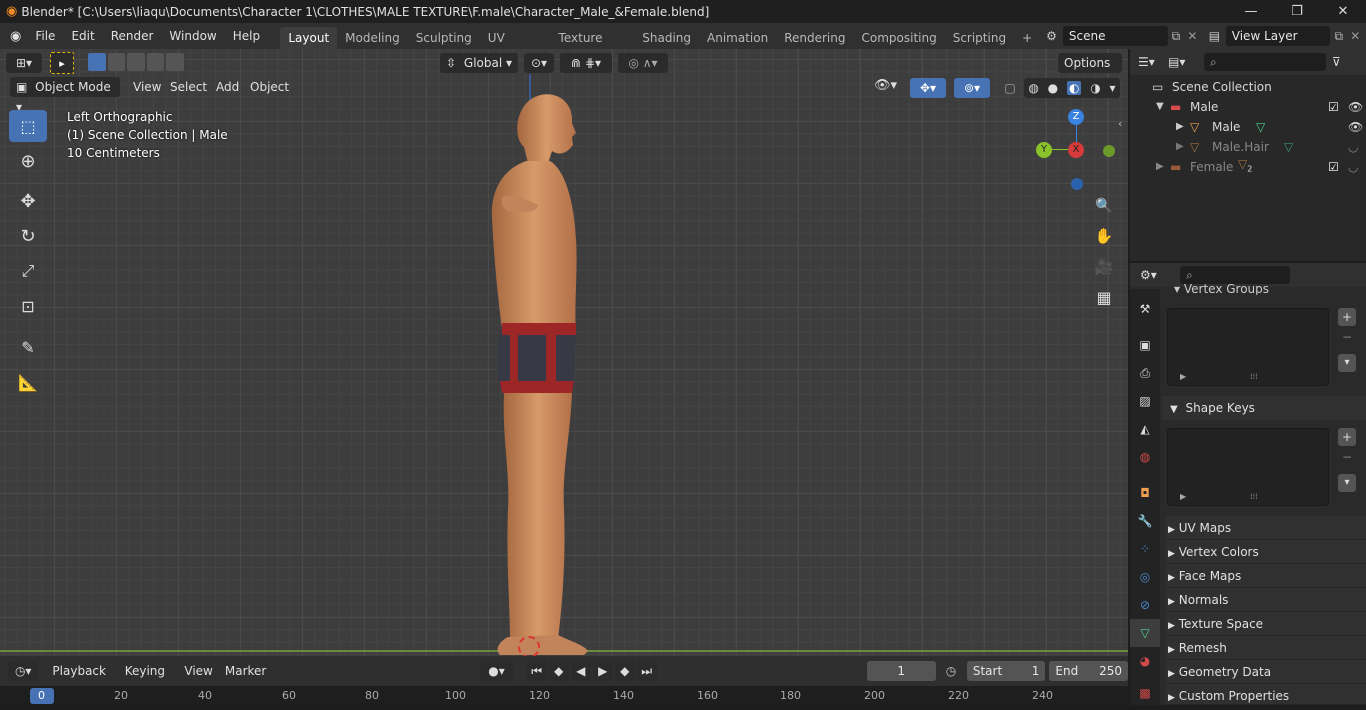 Image resolution: width=1366 pixels, height=710 pixels. Describe the element at coordinates (954, 671) in the screenshot. I see `auto-range-icon: ◷` at that location.